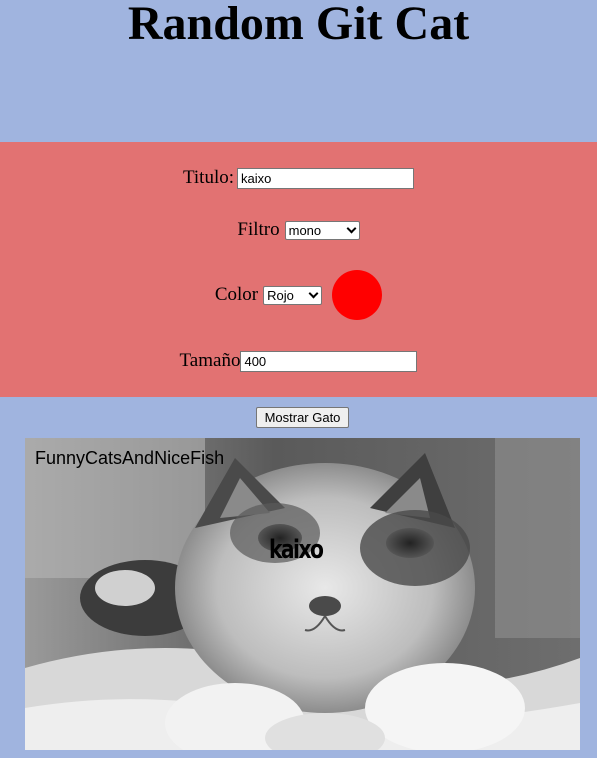 This screenshot has width=597, height=758. I want to click on tamano-label: Tamaño, so click(210, 360).